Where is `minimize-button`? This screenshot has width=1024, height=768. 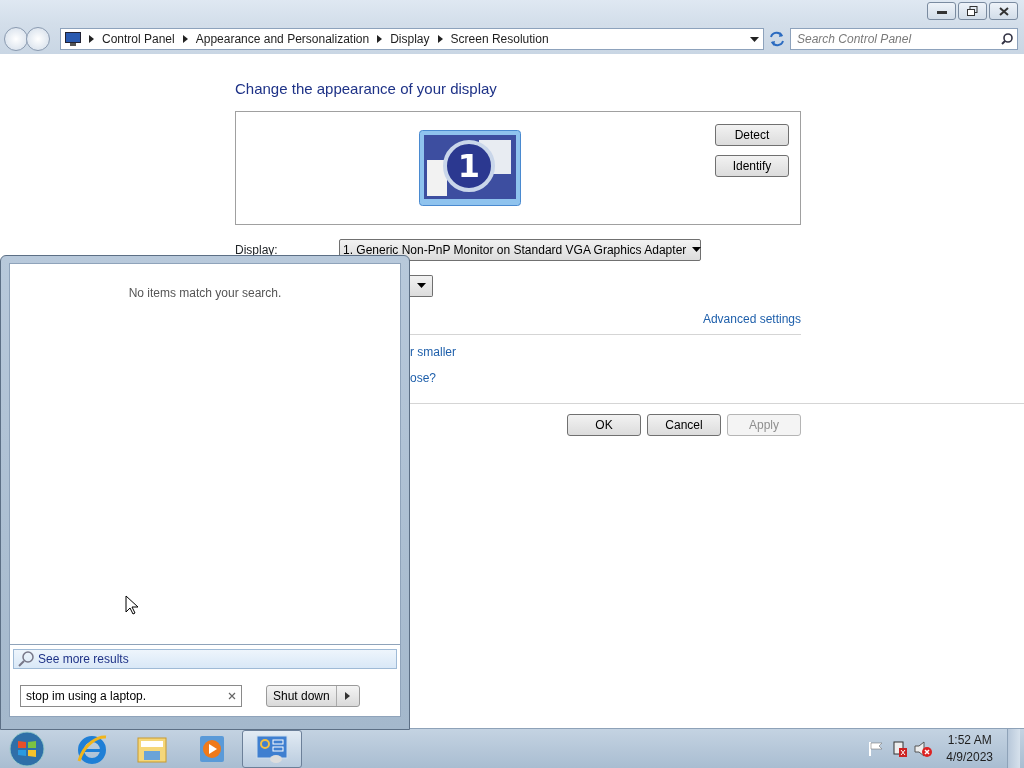 minimize-button is located at coordinates (941, 11).